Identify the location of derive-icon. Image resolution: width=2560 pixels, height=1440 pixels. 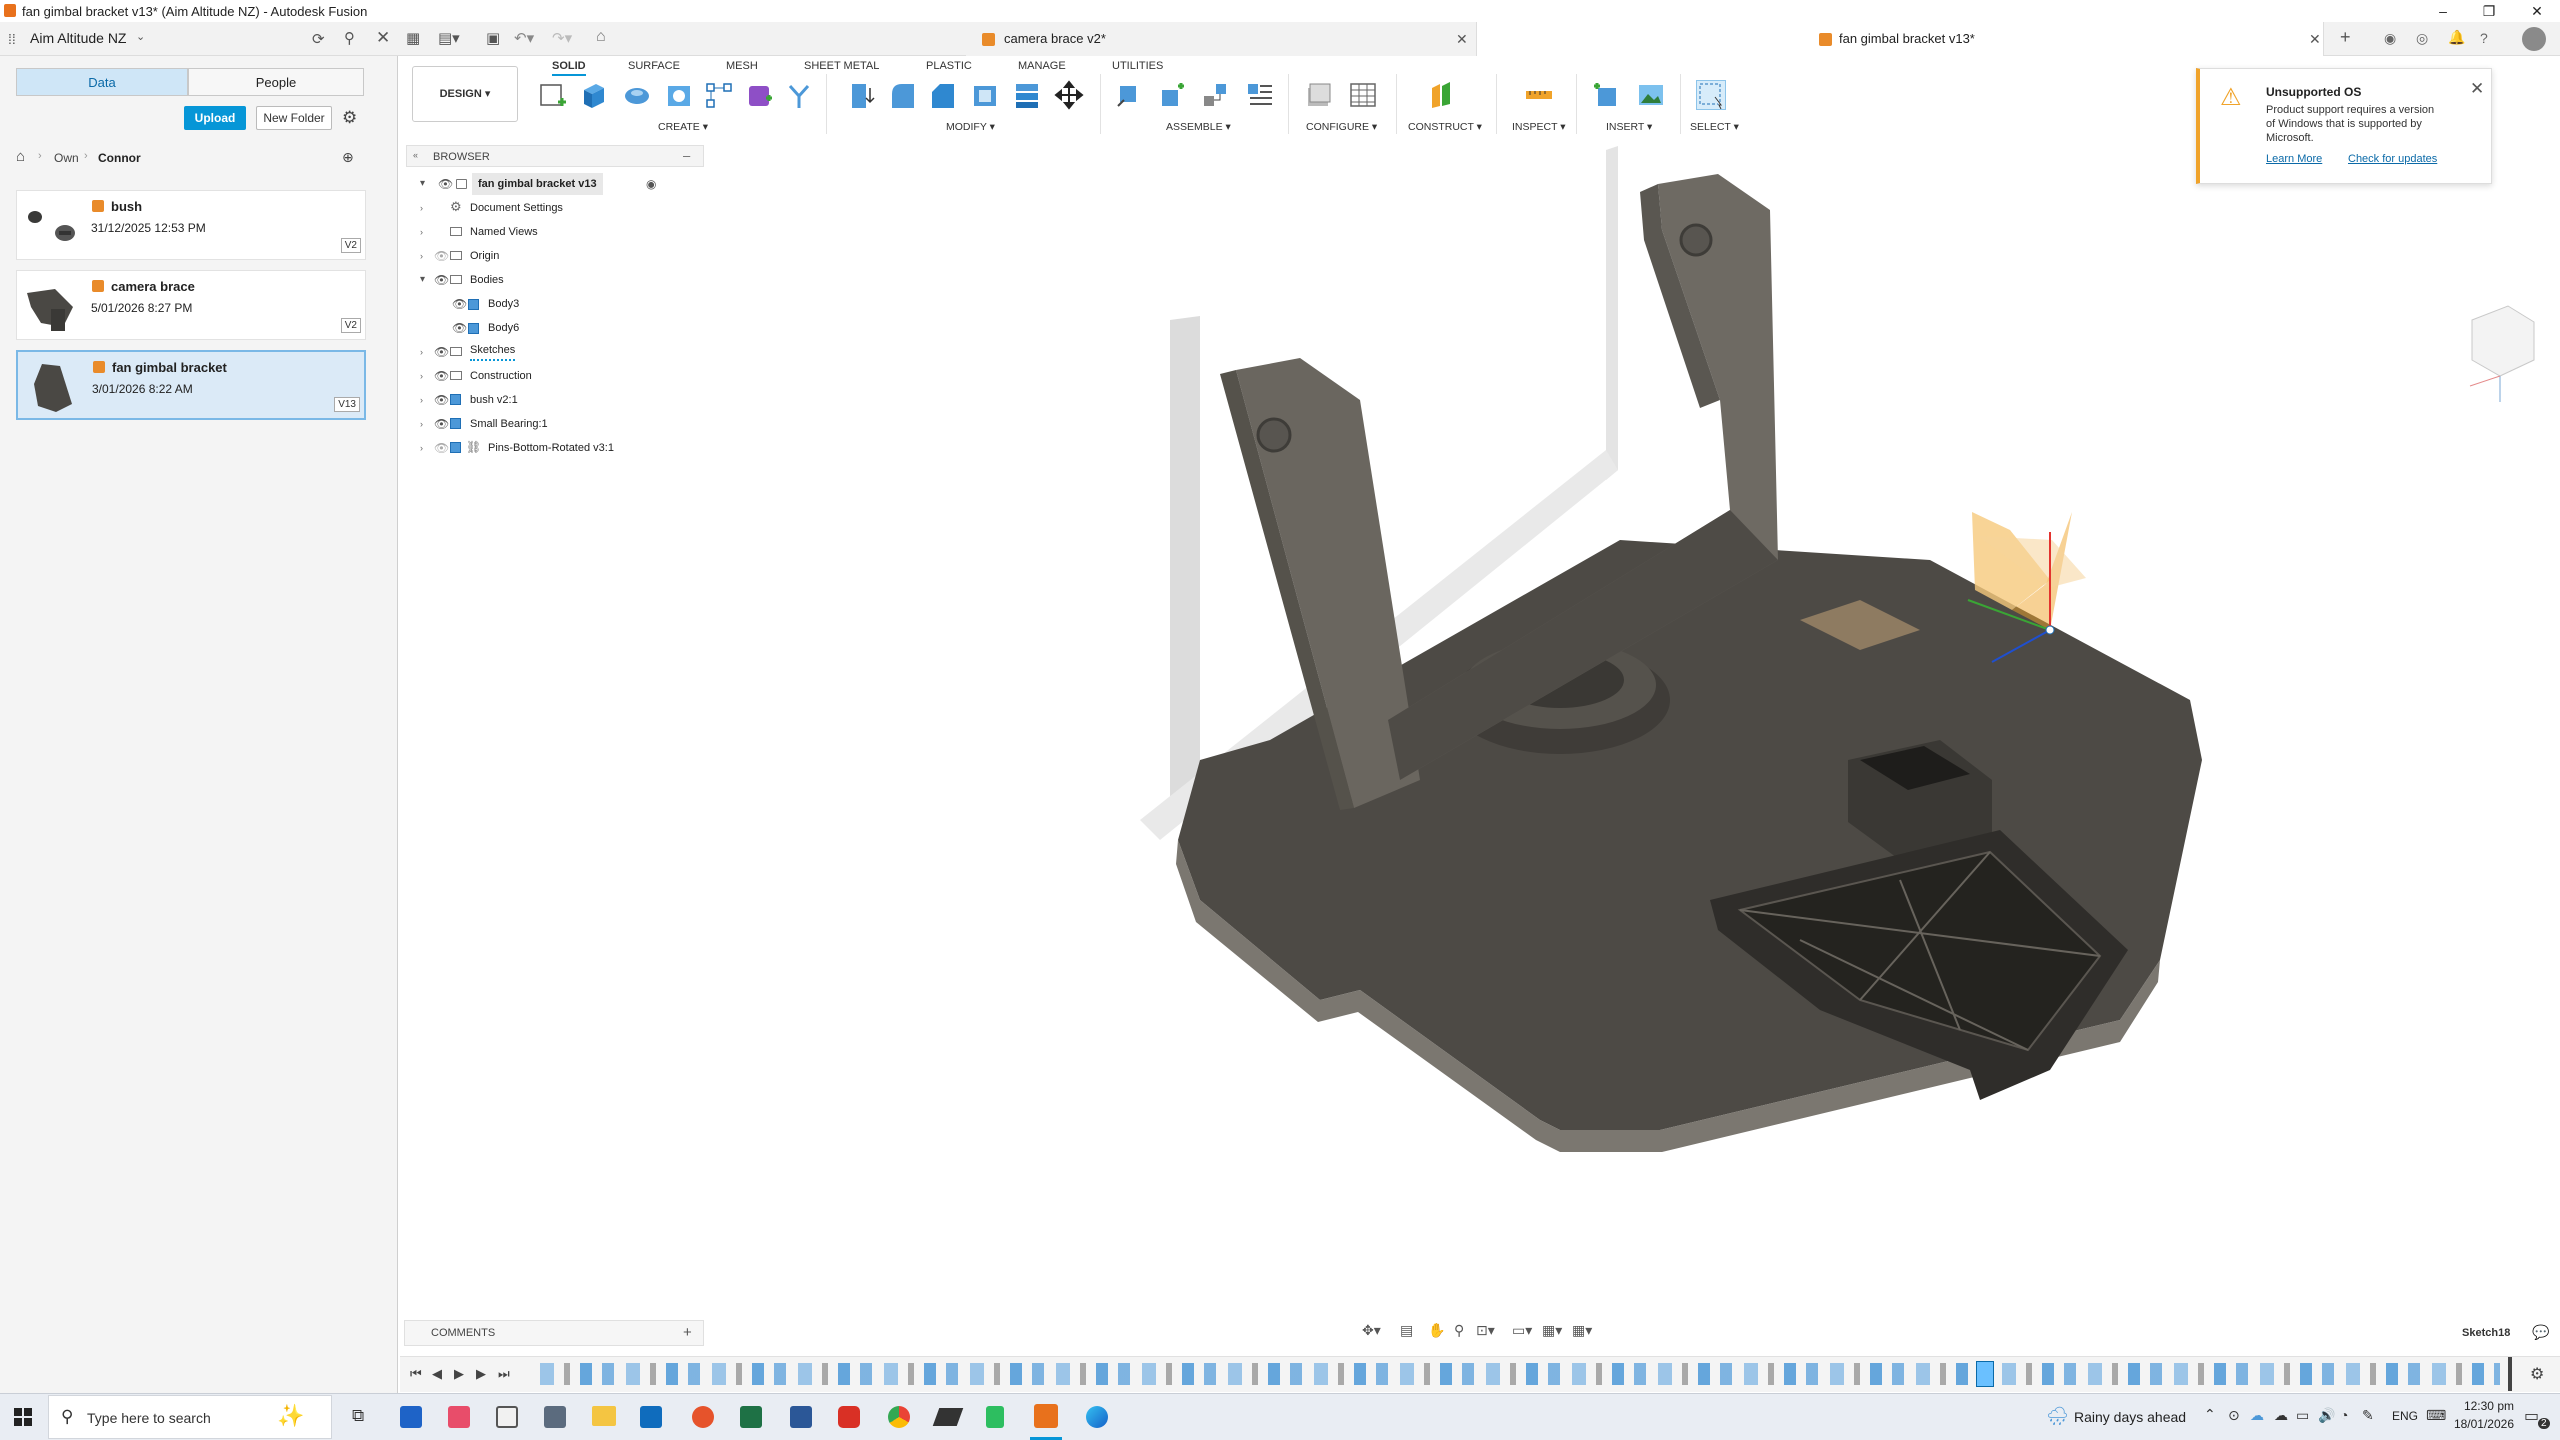
(799, 95).